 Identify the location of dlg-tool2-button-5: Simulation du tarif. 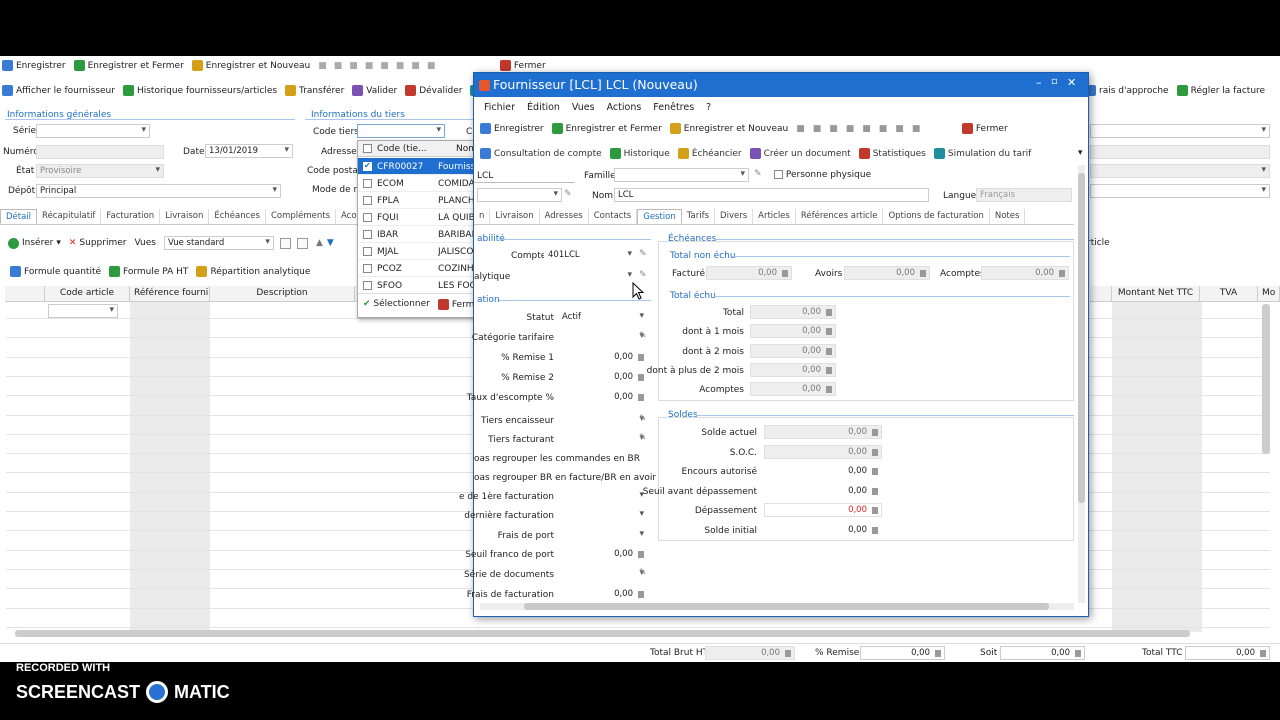
(982, 153).